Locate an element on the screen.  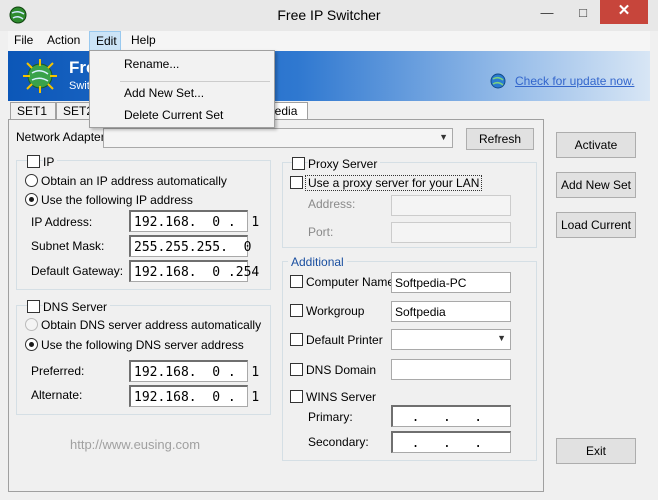
network-adapter-label: Network Adapter: is located at coordinates (62, 137).